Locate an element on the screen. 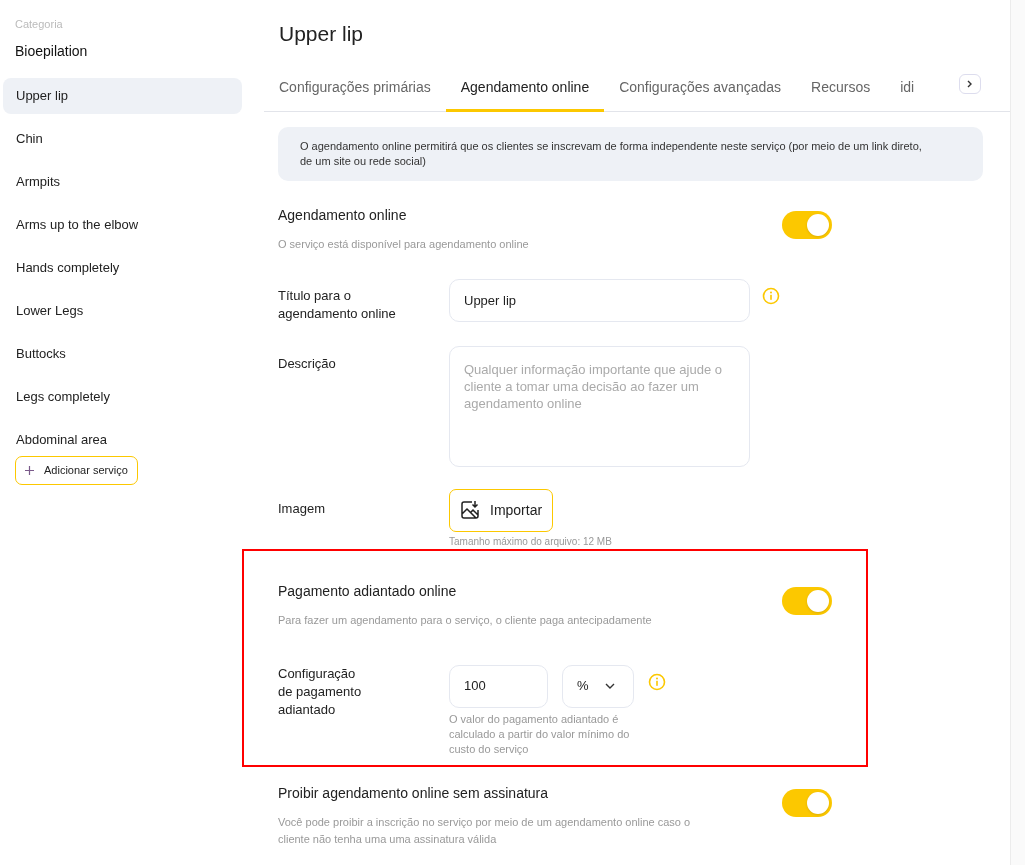 The height and width of the screenshot is (865, 1025). tab: idi is located at coordinates (907, 88).